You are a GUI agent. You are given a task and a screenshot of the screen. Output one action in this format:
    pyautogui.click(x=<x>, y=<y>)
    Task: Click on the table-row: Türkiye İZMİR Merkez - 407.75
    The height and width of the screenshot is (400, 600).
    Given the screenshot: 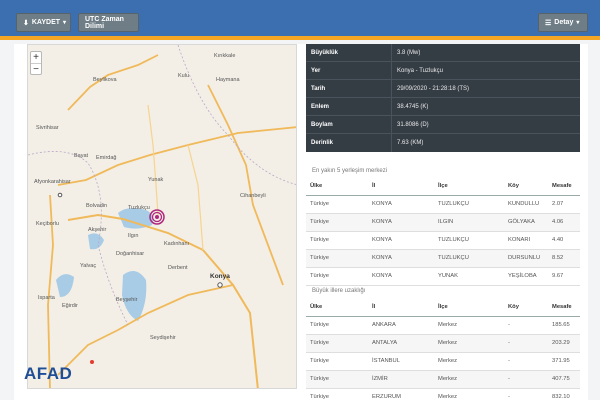 What is the action you would take?
    pyautogui.click(x=443, y=379)
    